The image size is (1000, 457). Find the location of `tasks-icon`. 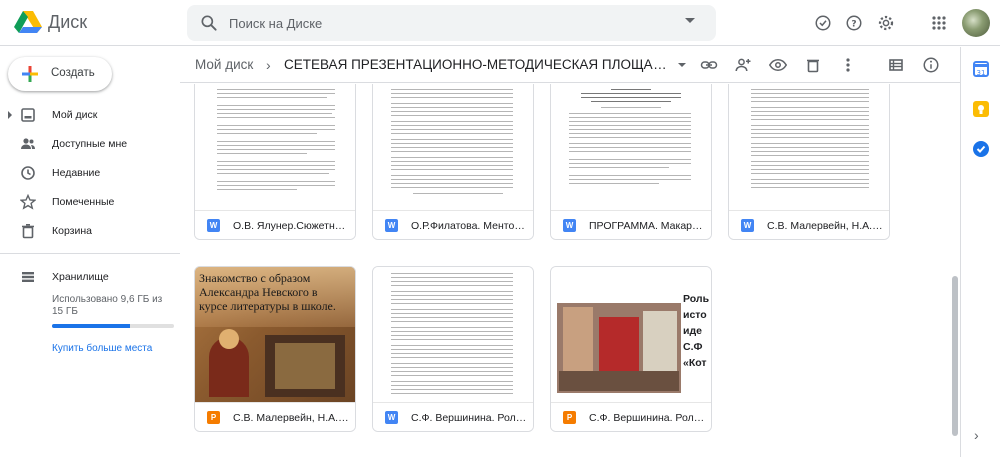

tasks-icon is located at coordinates (981, 149).